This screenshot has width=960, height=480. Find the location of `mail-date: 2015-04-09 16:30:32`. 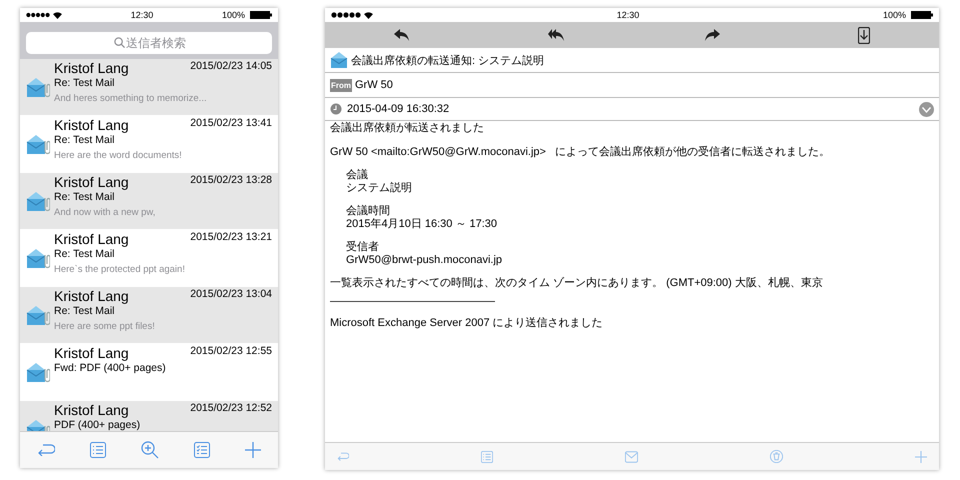

mail-date: 2015-04-09 16:30:32 is located at coordinates (398, 109).